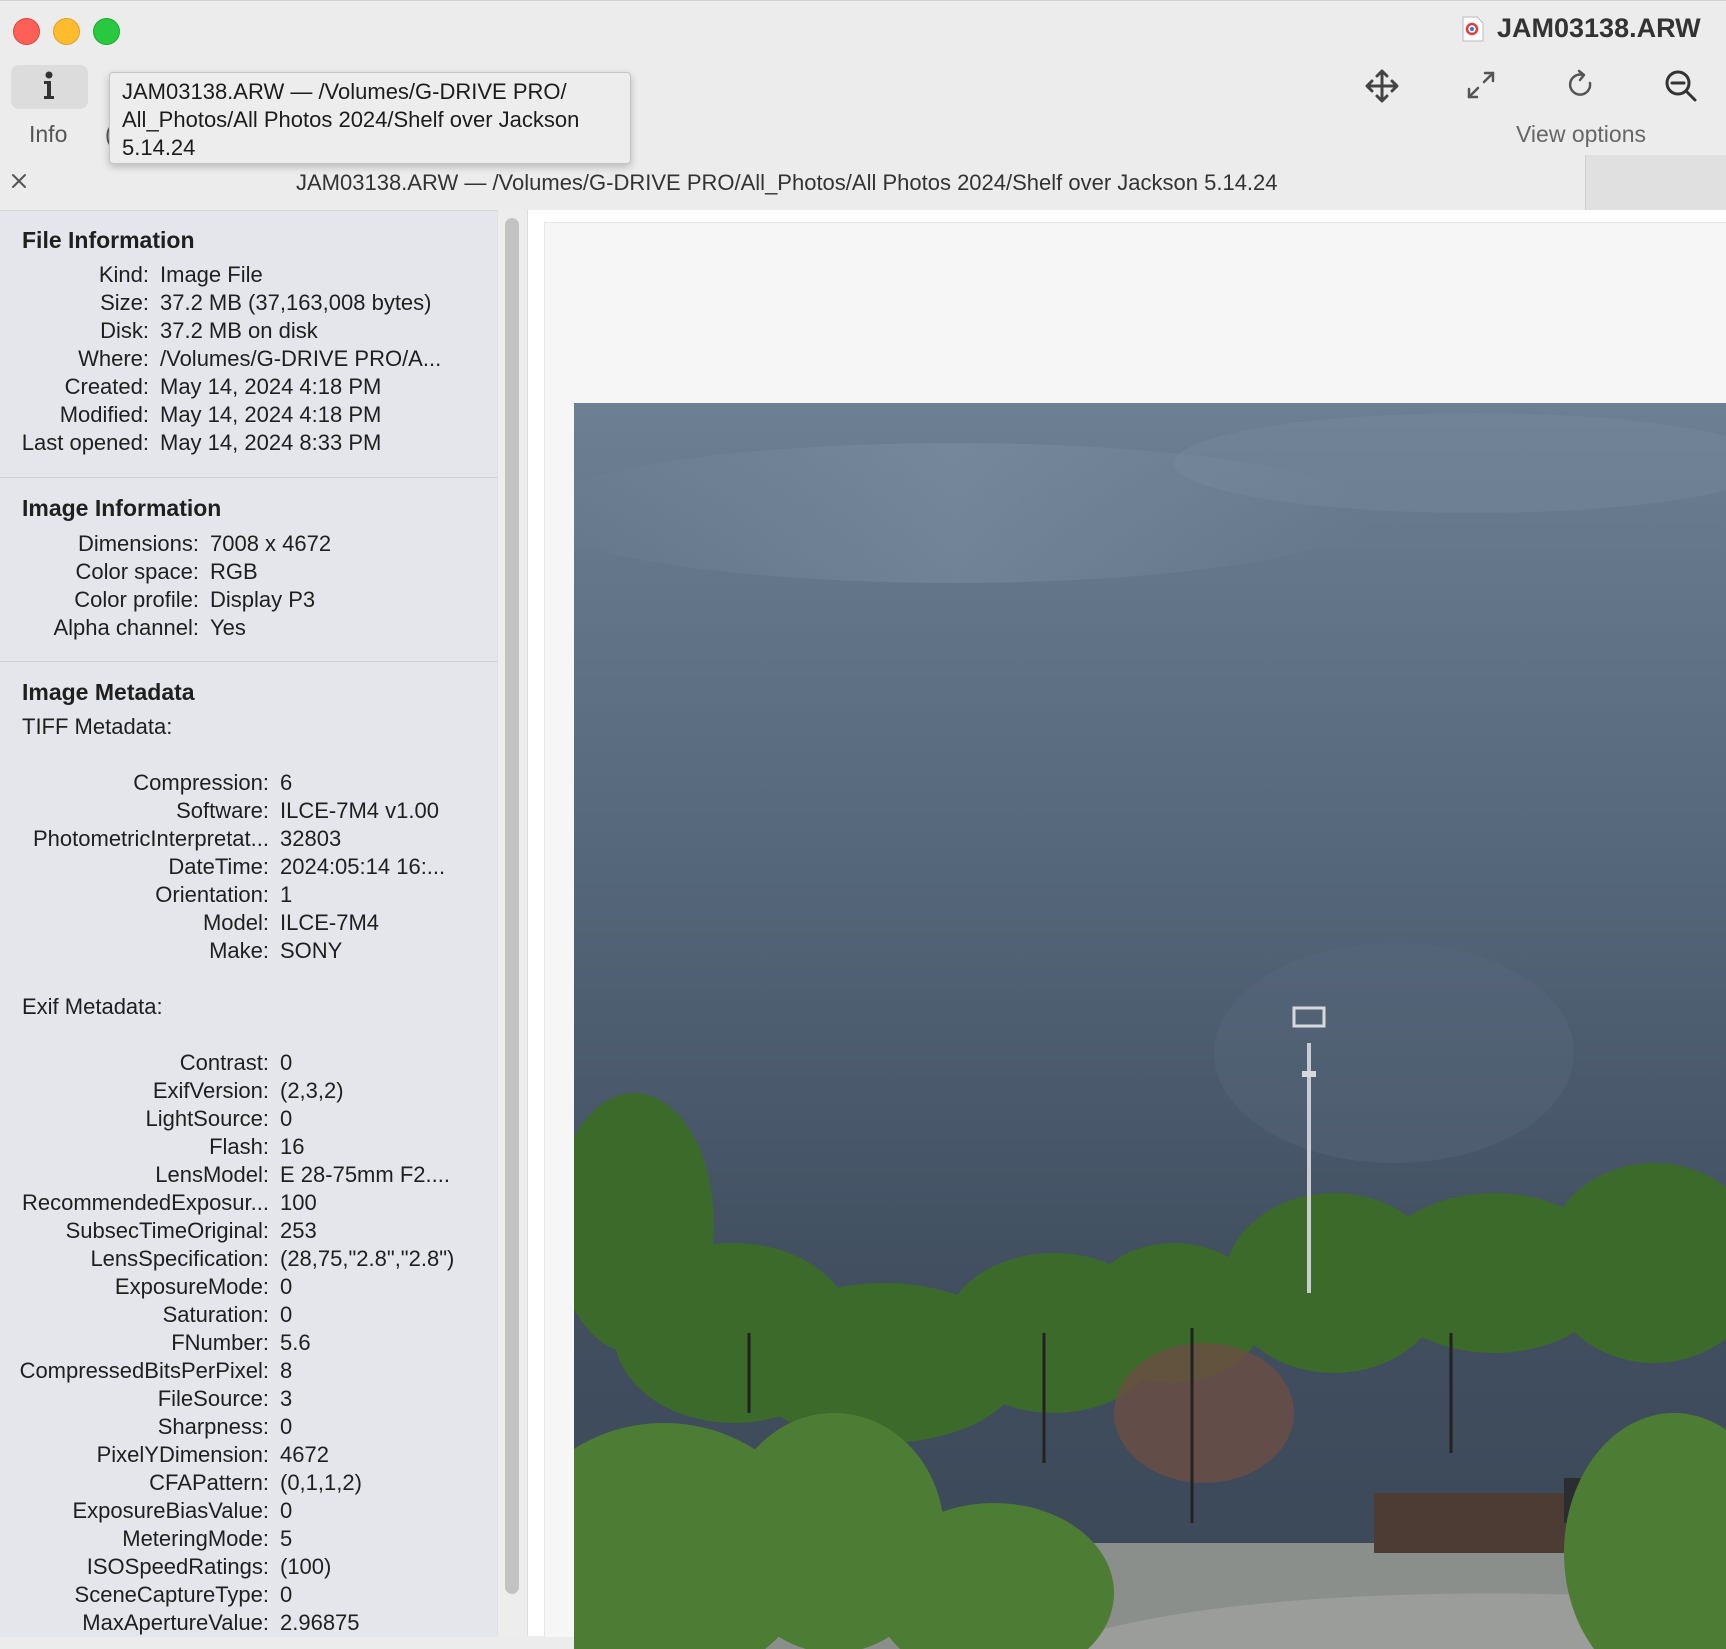  Describe the element at coordinates (1481, 85) in the screenshot. I see `fullscreen-icon` at that location.